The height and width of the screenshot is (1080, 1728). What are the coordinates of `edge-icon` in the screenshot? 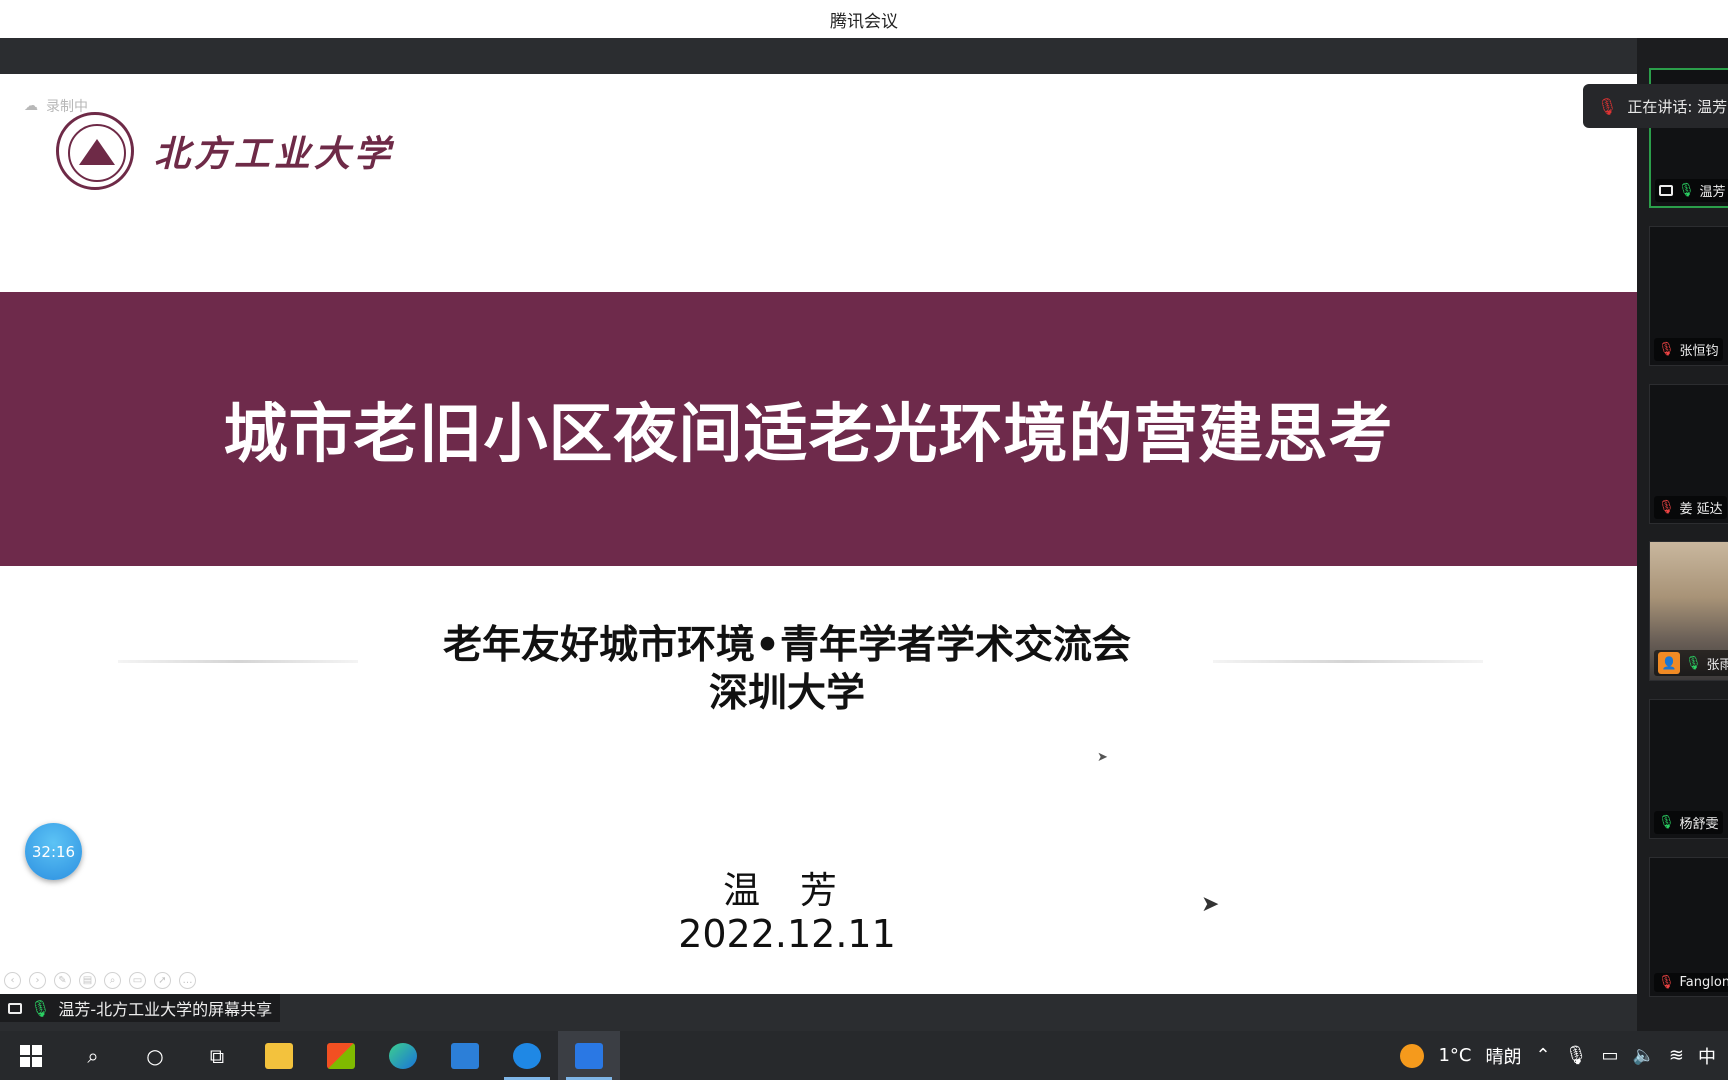 It's located at (403, 1055).